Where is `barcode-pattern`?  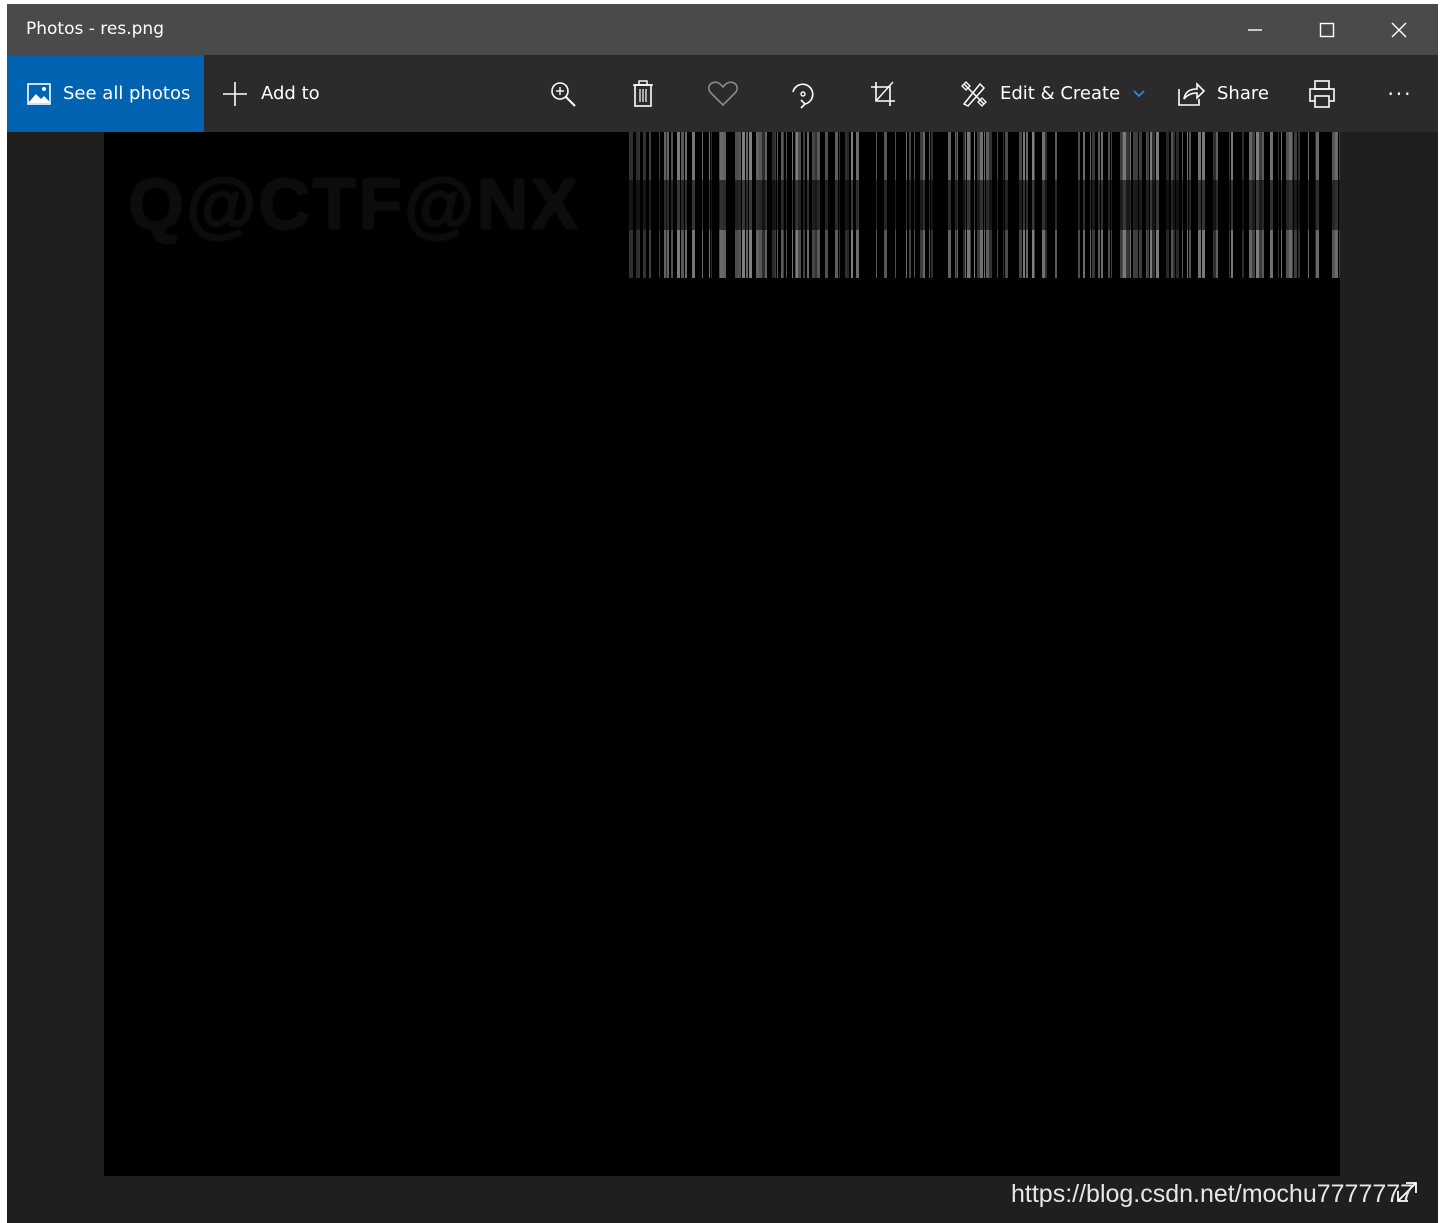
barcode-pattern is located at coordinates (984, 205).